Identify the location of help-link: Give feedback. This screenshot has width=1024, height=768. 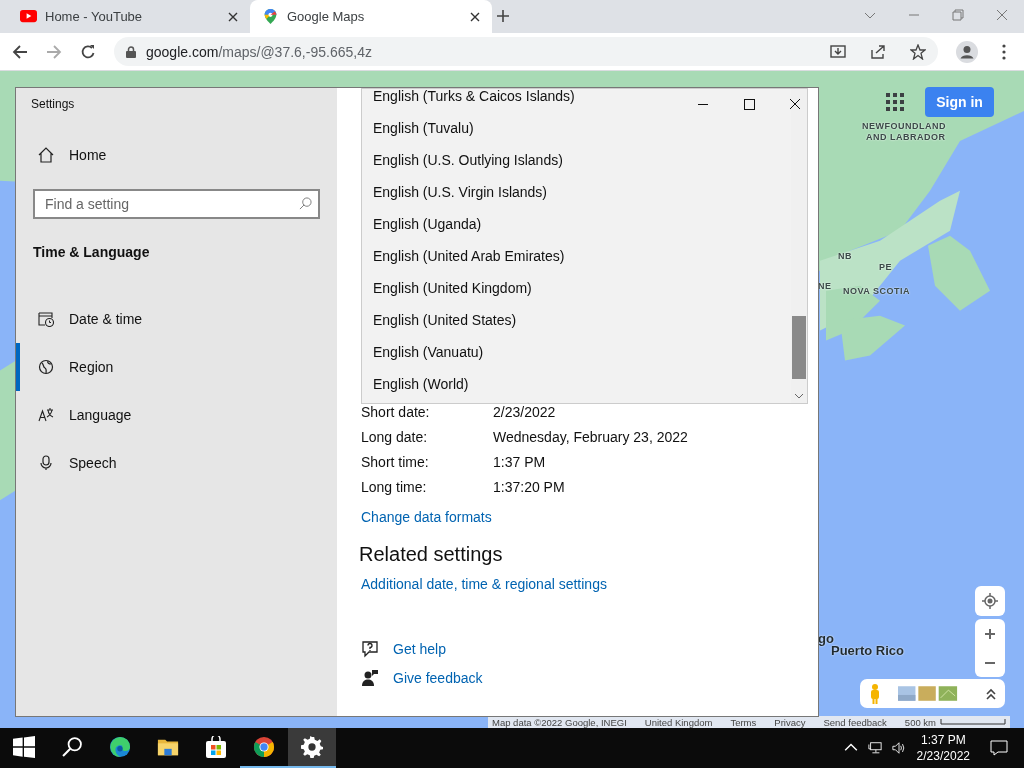
(438, 678).